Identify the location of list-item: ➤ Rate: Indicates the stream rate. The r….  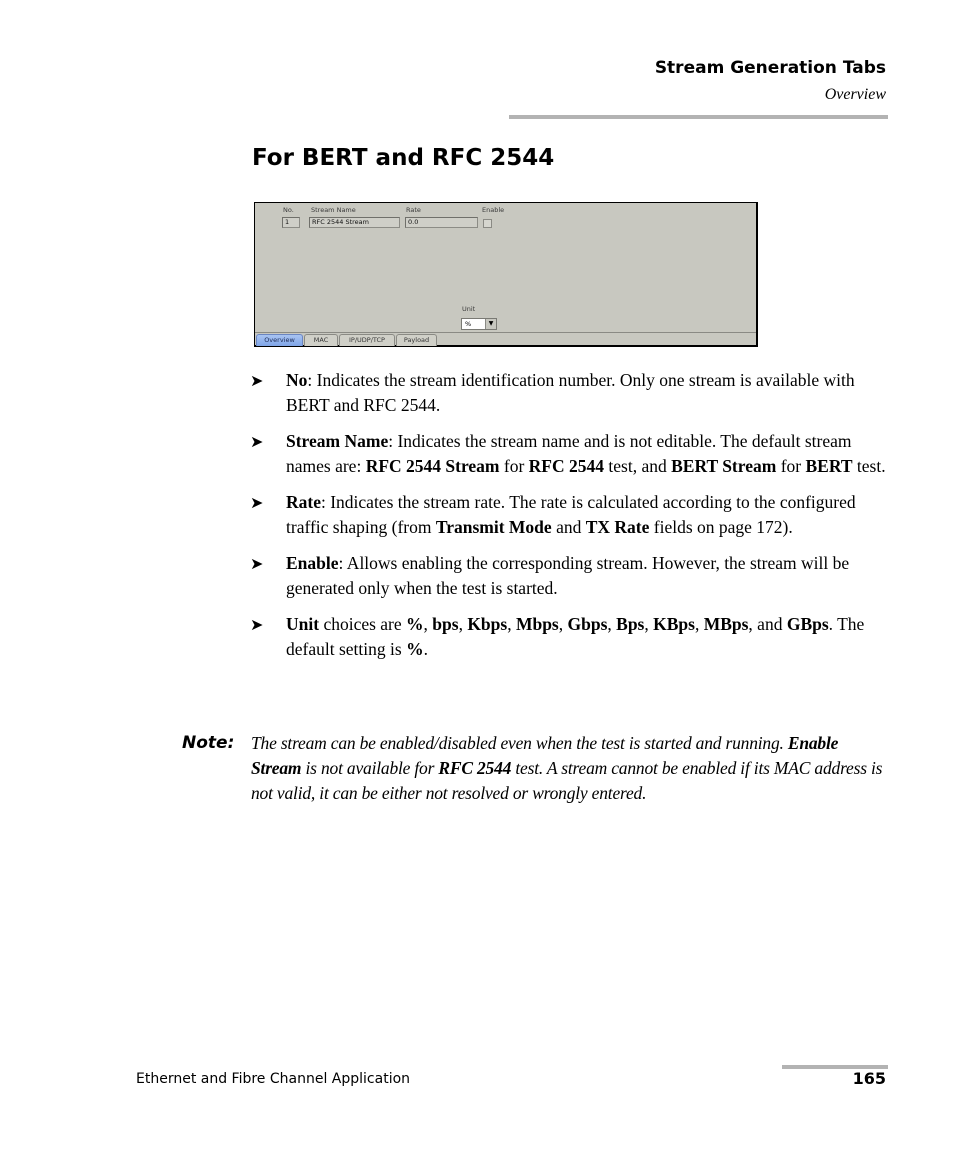
(570, 515).